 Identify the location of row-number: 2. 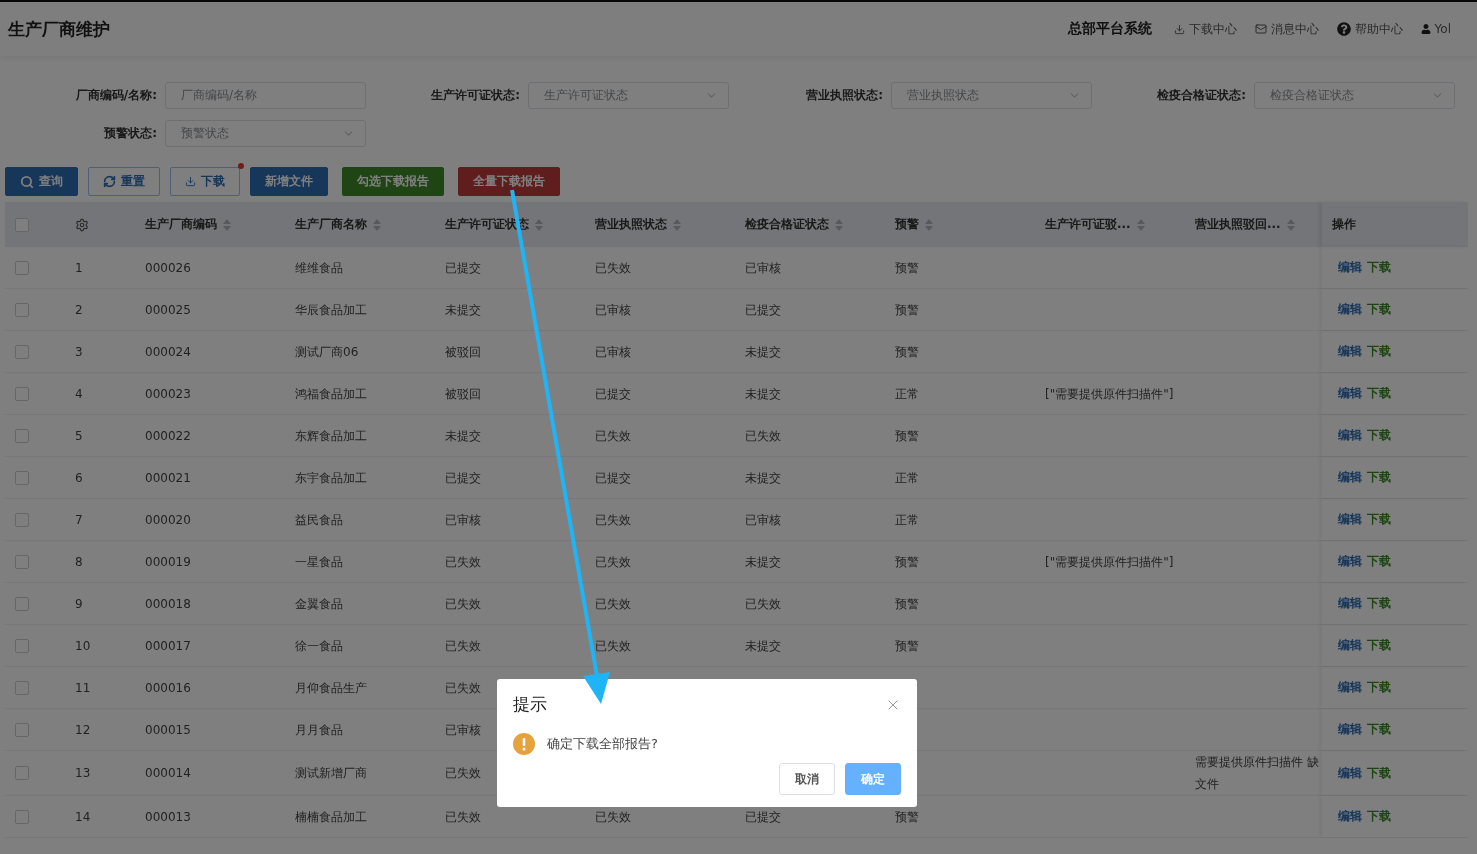
(79, 309).